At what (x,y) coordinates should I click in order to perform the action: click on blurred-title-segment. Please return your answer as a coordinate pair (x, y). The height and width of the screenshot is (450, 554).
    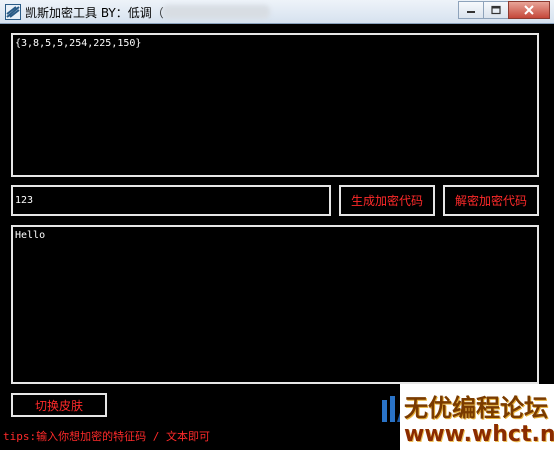
    Looking at the image, I should click on (216, 12).